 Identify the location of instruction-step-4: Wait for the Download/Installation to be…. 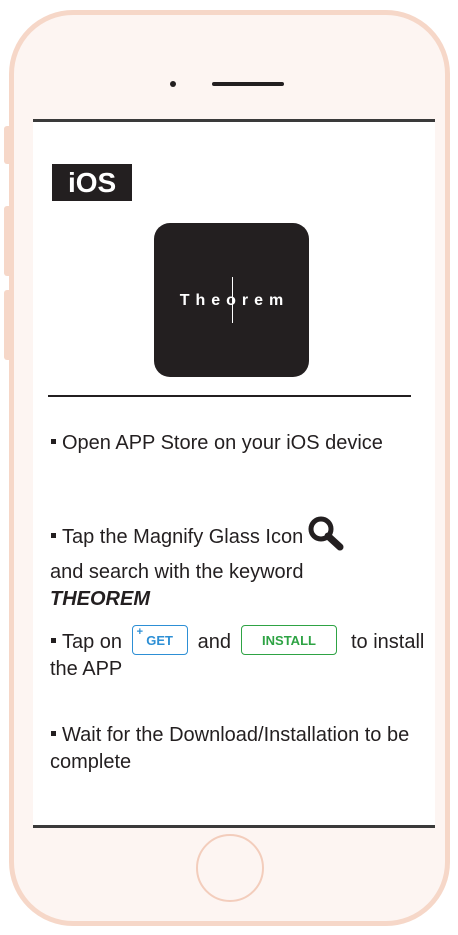
(242, 749).